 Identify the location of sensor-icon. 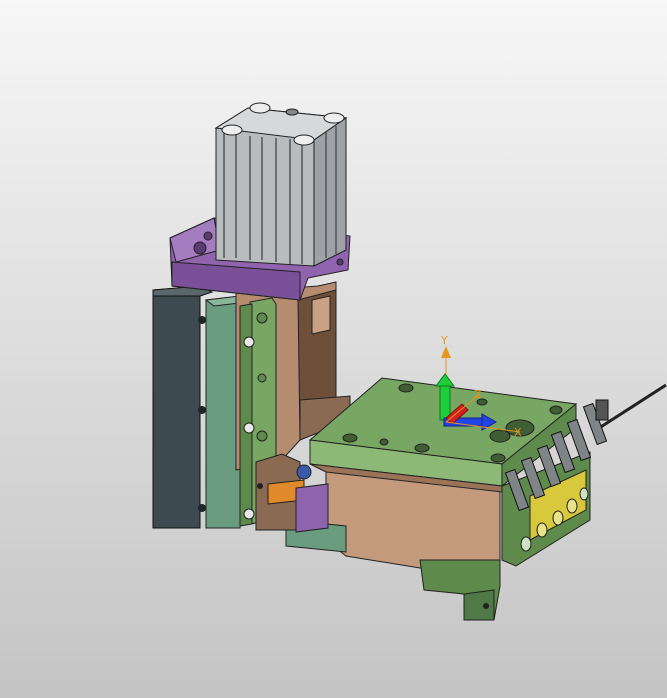
(304, 472).